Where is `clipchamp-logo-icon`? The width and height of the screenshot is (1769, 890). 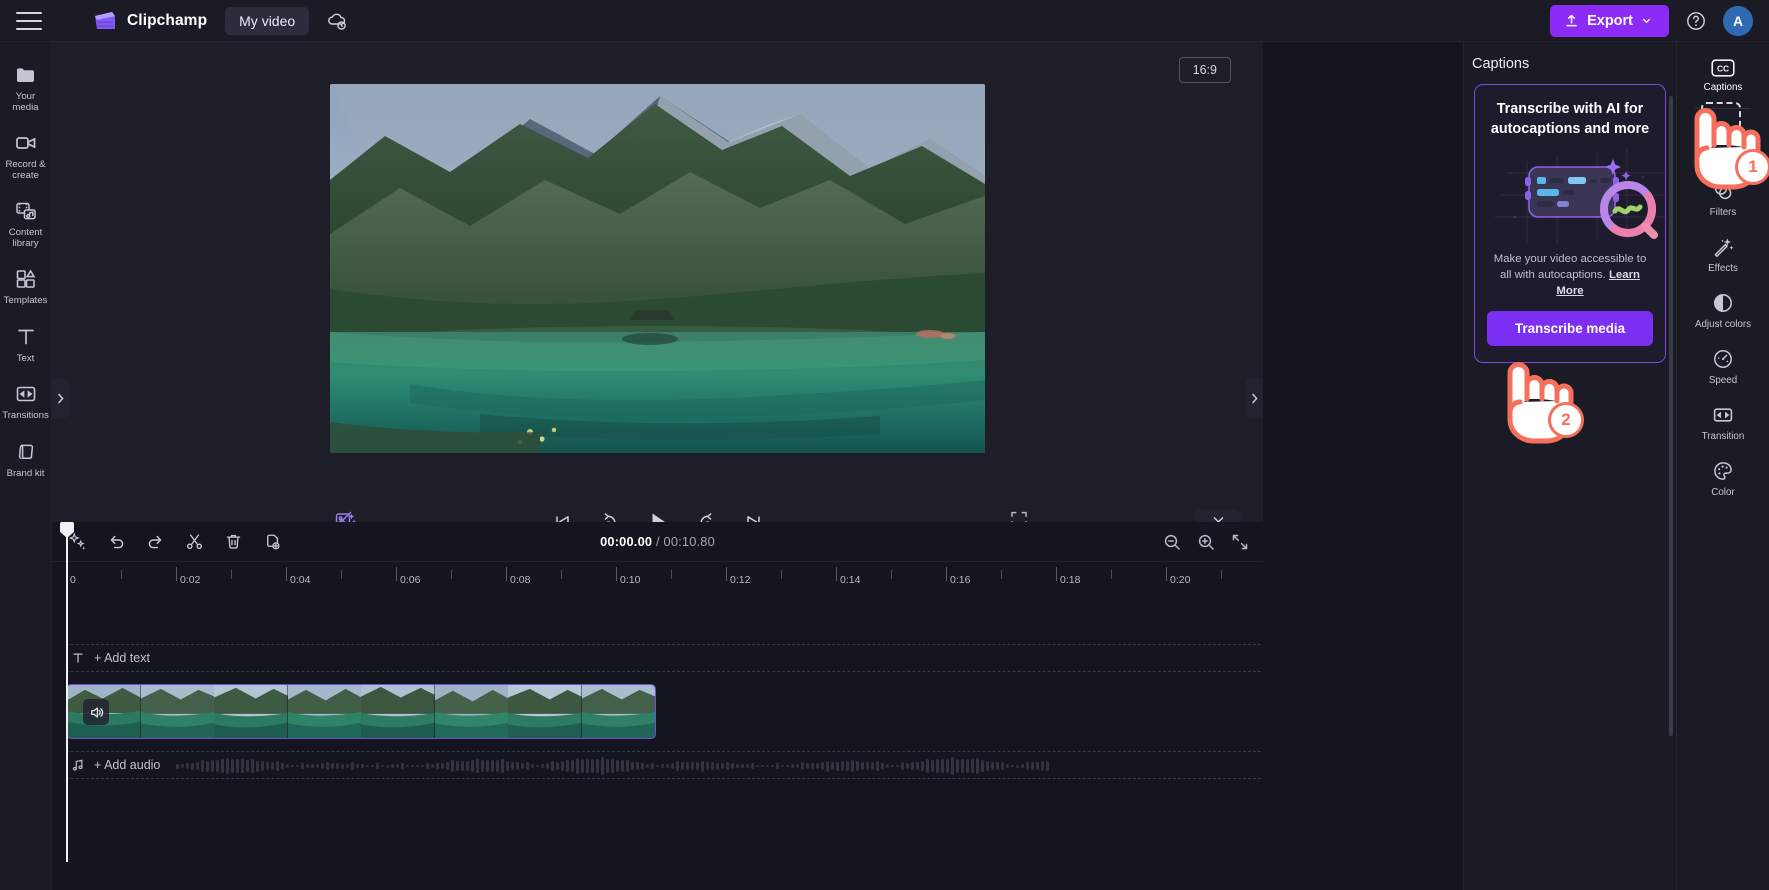
clipchamp-logo-icon is located at coordinates (105, 21).